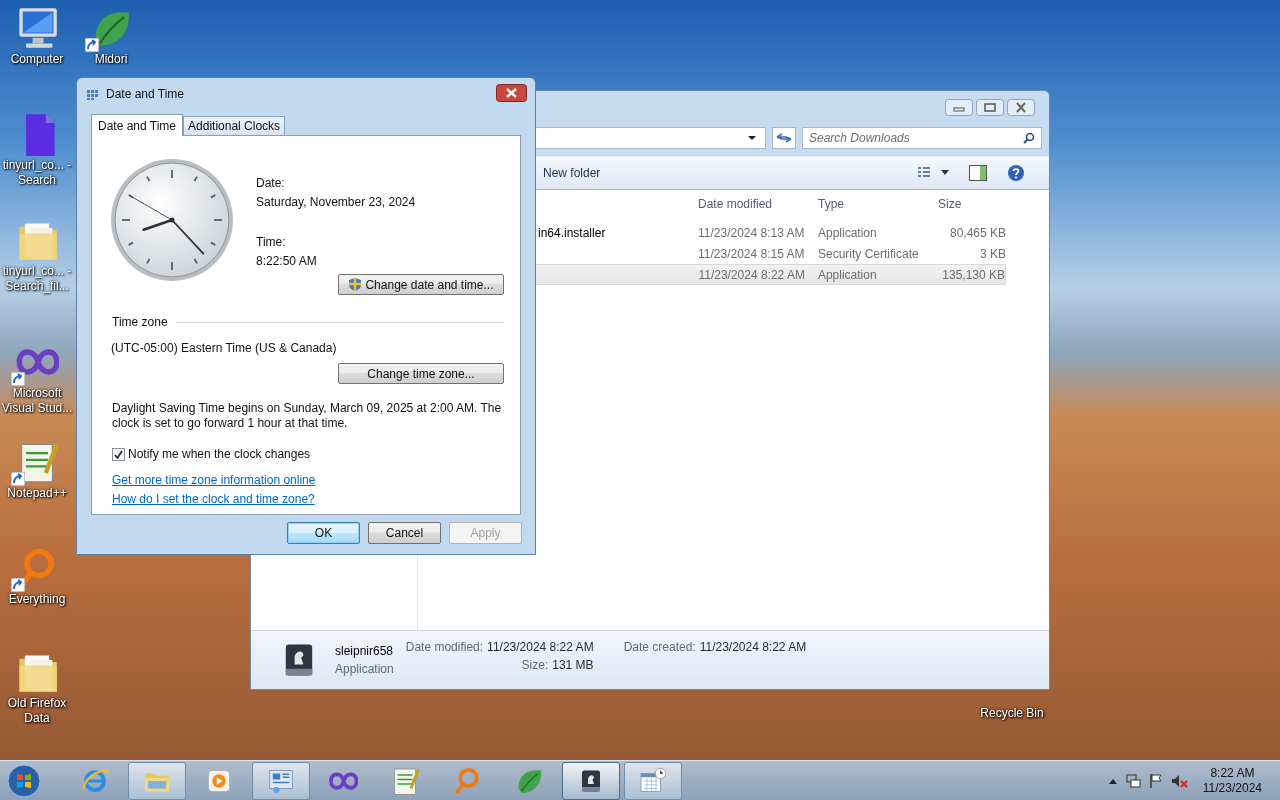 The height and width of the screenshot is (800, 1280). Describe the element at coordinates (323, 533) in the screenshot. I see `dialog-button: OK` at that location.